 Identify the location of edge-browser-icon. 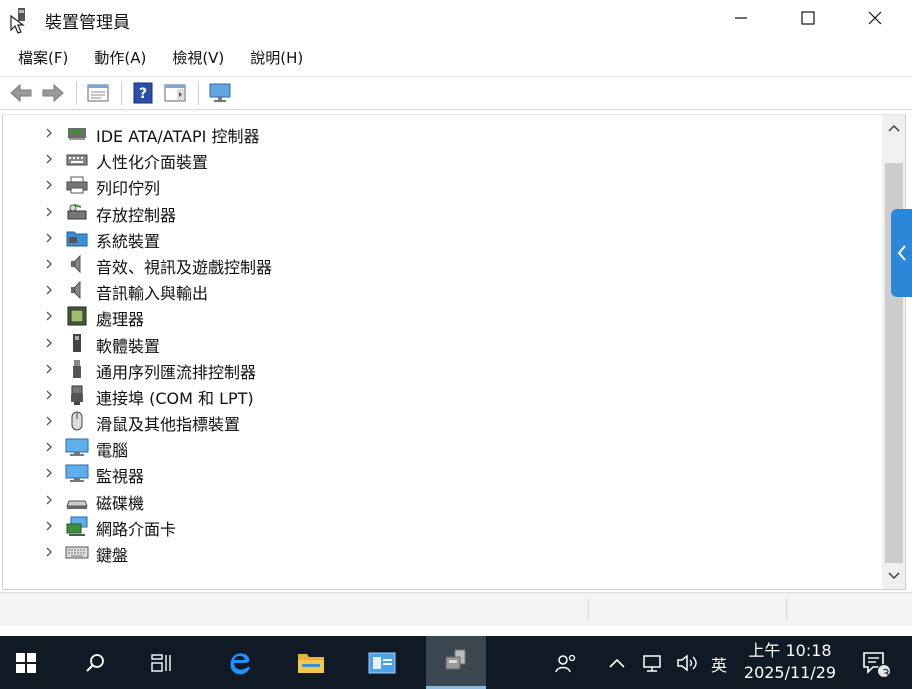
(240, 663).